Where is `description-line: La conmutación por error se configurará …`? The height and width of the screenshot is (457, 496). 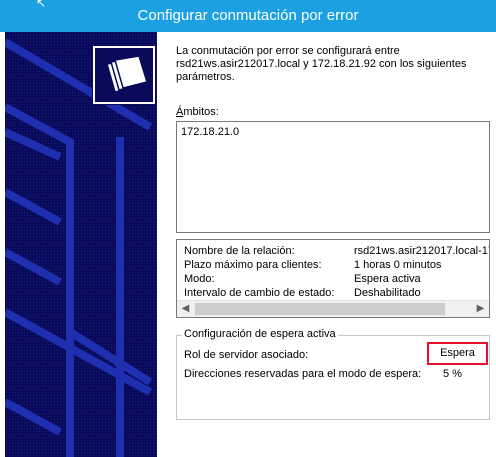 description-line: La conmutación por error se configurará … is located at coordinates (288, 51).